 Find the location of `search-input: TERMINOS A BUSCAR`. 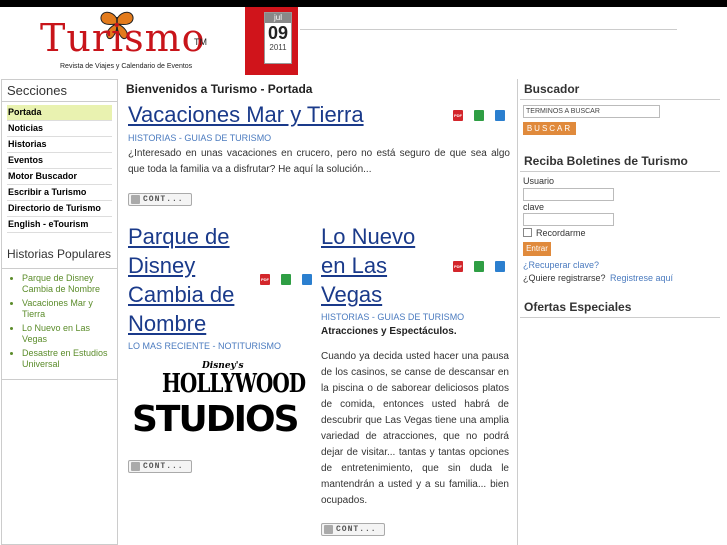

search-input: TERMINOS A BUSCAR is located at coordinates (591, 111).